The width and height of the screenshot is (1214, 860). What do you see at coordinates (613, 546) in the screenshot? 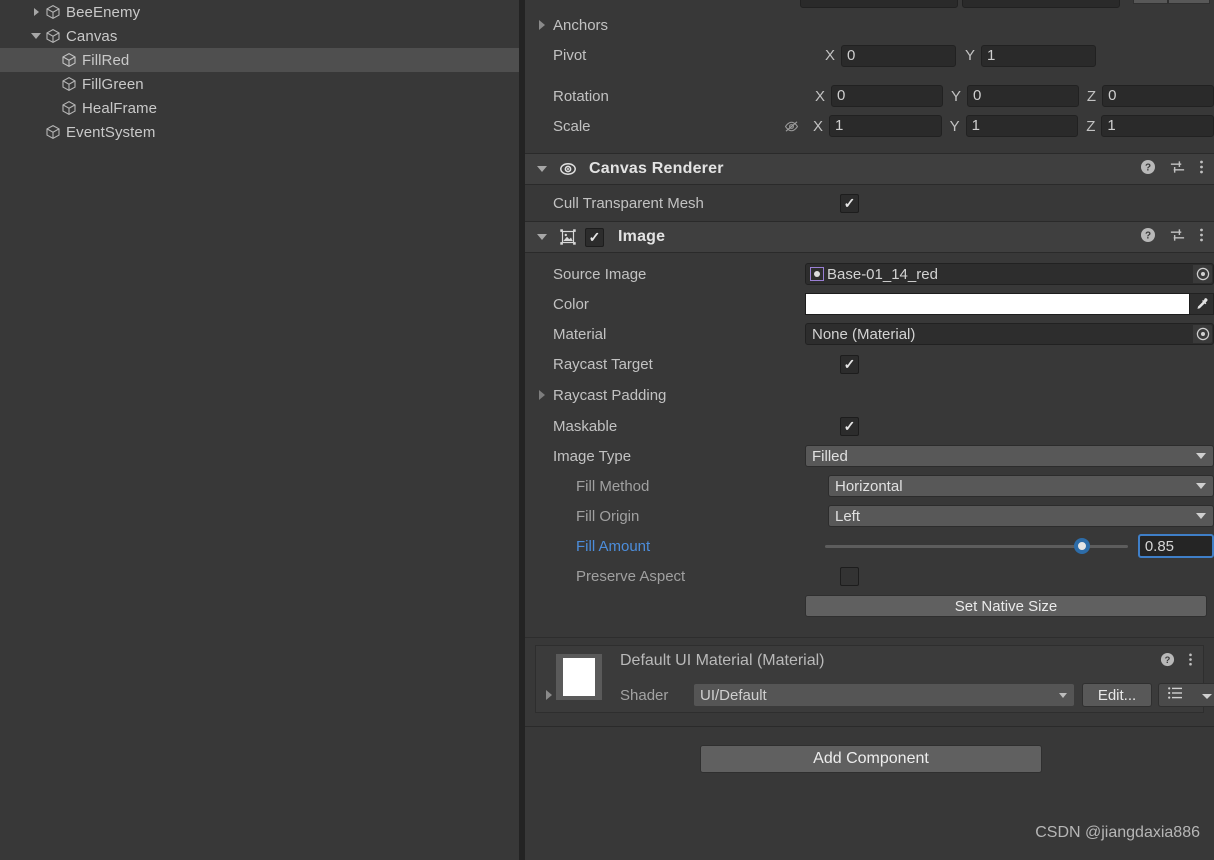
I see `fill-amount-label: Fill Amount` at bounding box center [613, 546].